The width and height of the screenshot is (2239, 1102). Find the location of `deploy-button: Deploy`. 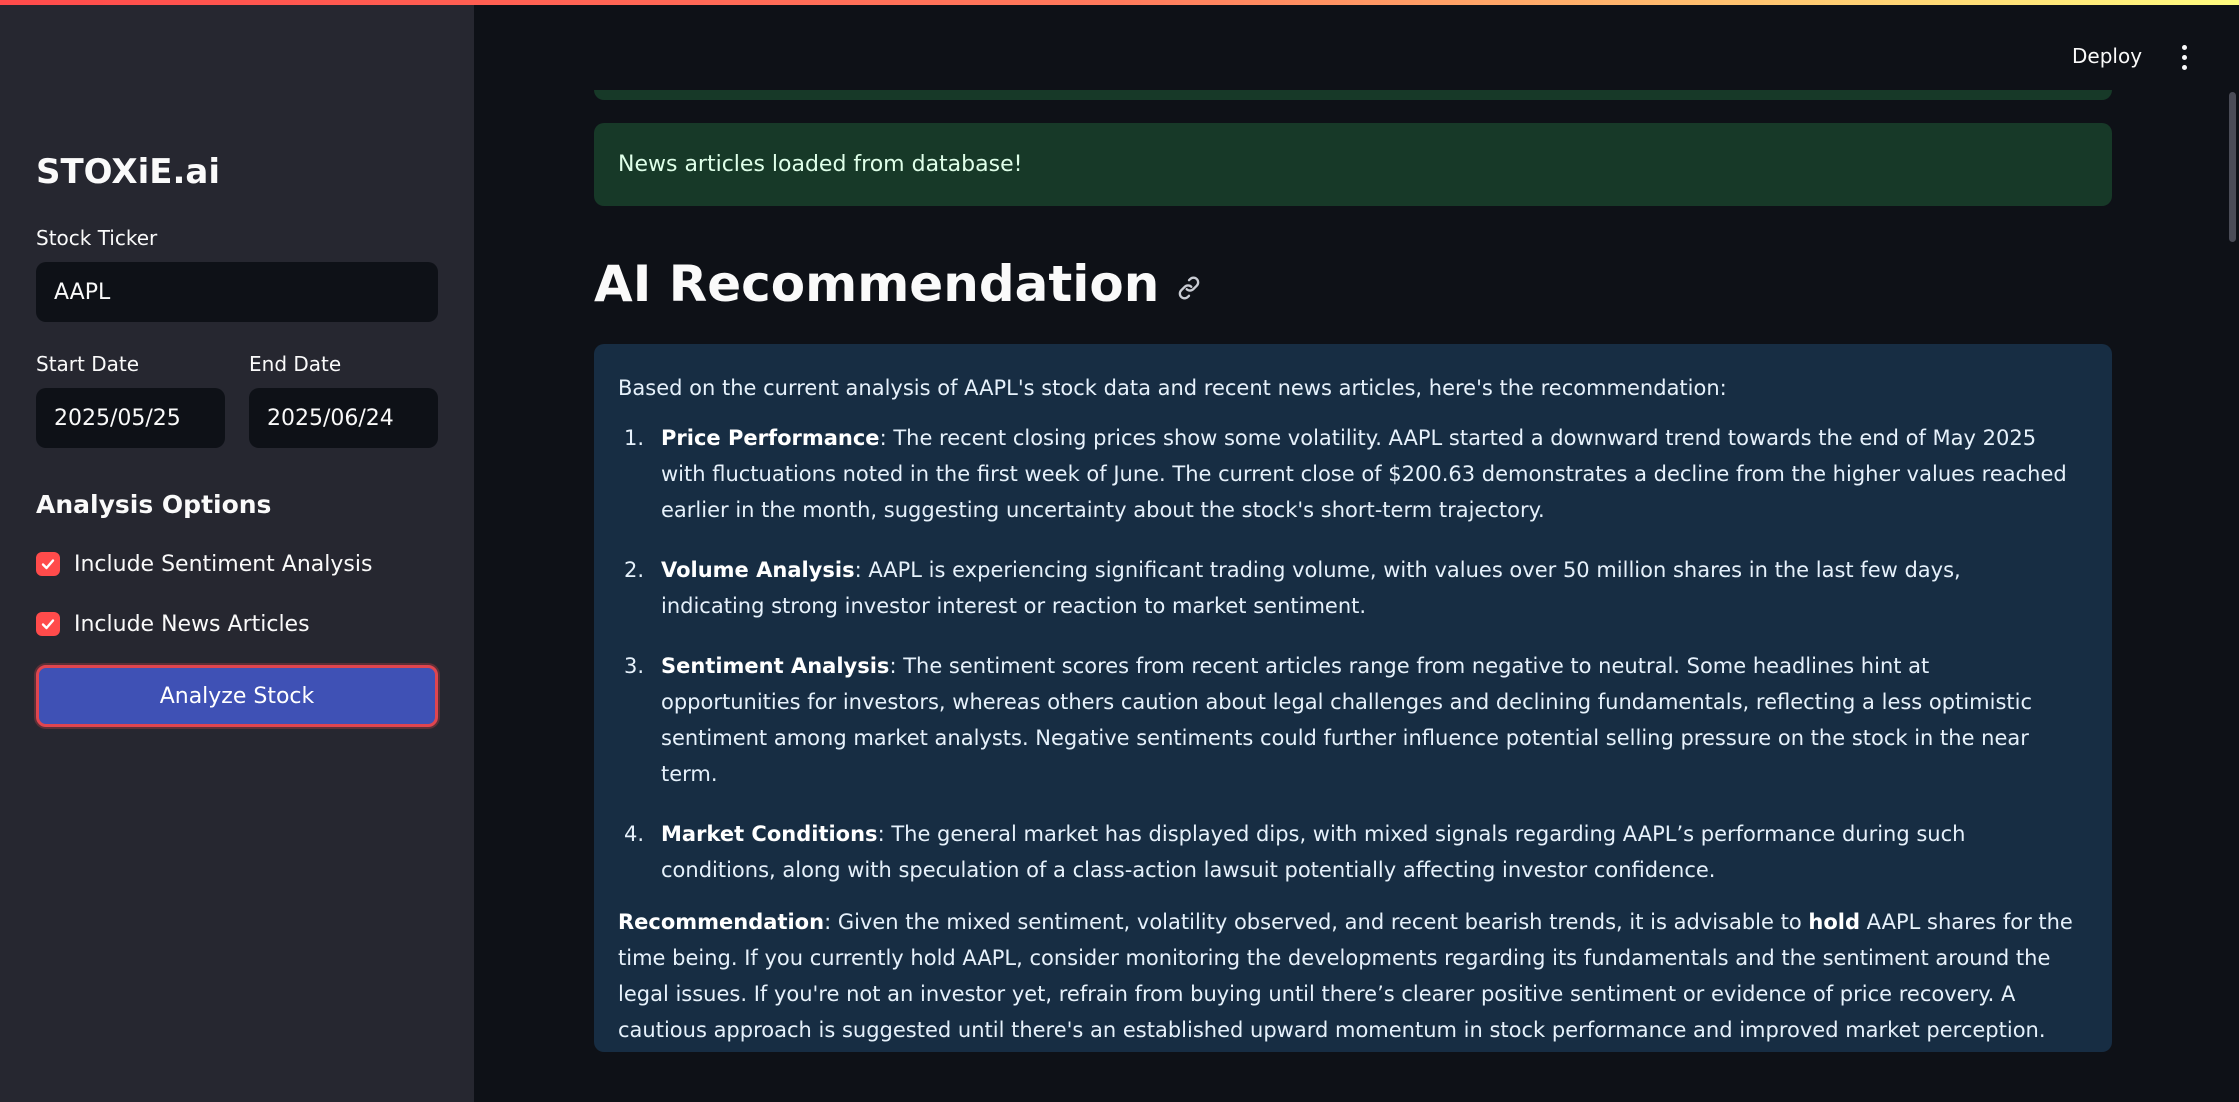

deploy-button: Deploy is located at coordinates (2107, 56).